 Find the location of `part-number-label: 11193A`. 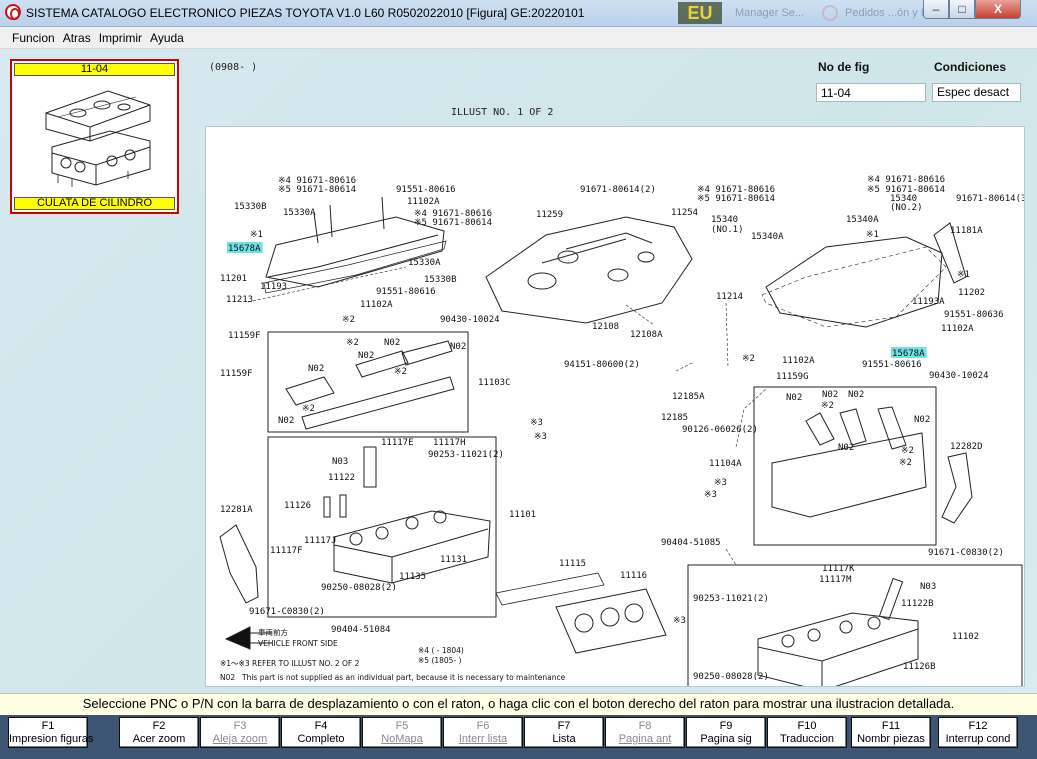

part-number-label: 11193A is located at coordinates (928, 302).